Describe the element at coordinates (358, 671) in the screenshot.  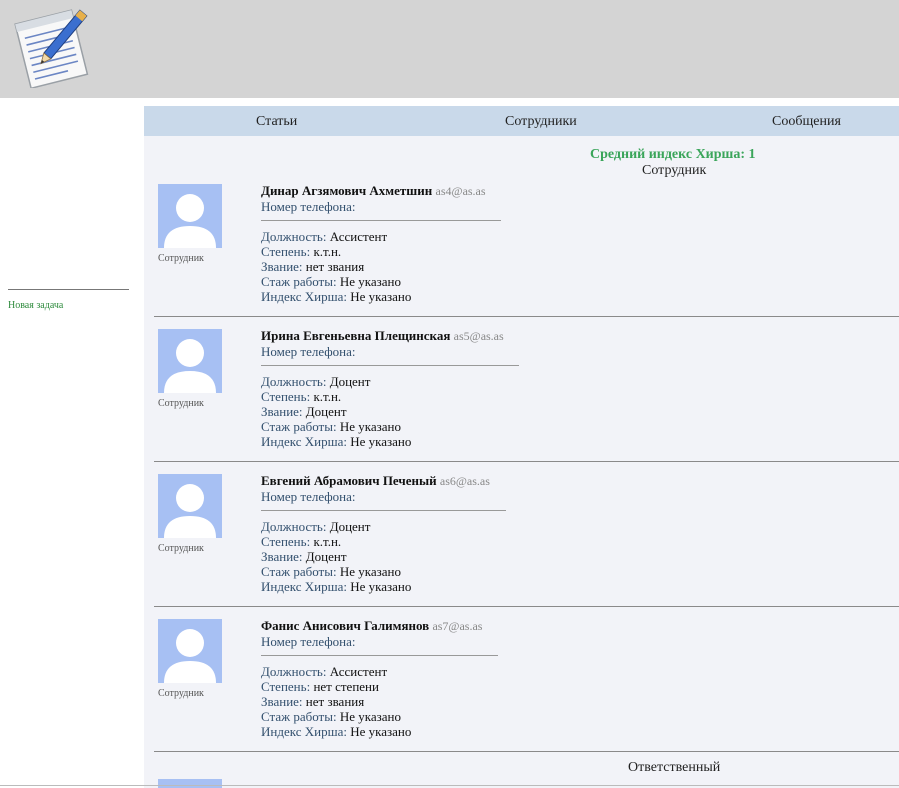
I see `position-value: Ассистент` at that location.